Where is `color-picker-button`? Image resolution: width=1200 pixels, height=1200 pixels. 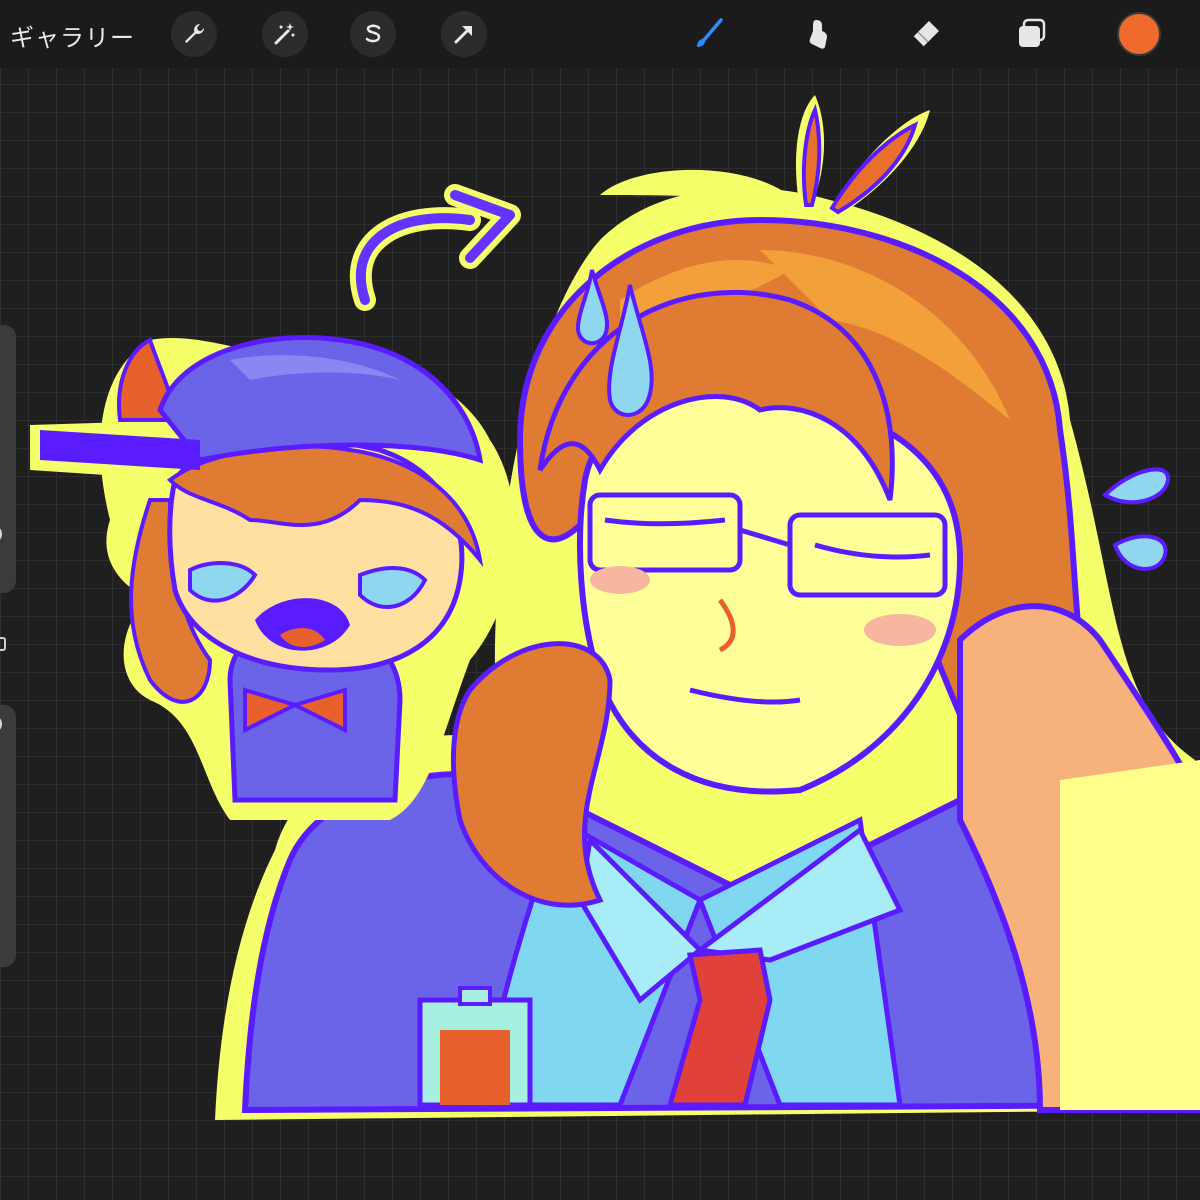 color-picker-button is located at coordinates (1139, 34).